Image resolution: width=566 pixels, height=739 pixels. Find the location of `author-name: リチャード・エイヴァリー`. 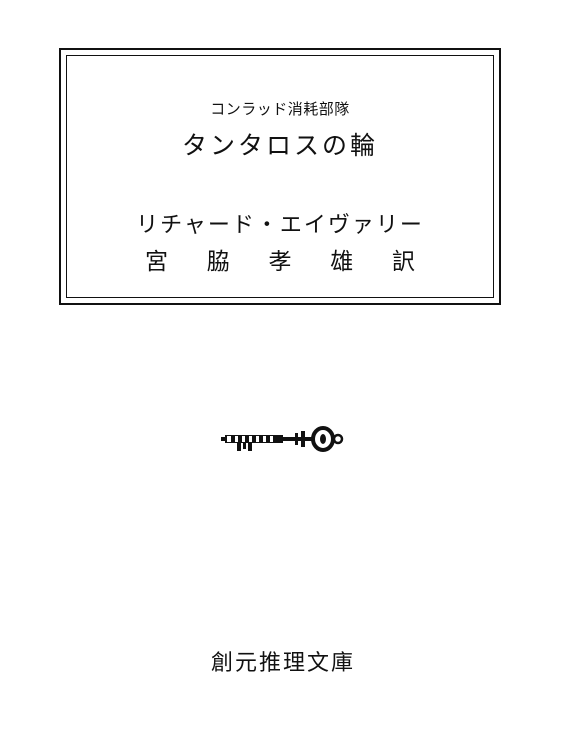

author-name: リチャード・エイヴァリー is located at coordinates (280, 225).